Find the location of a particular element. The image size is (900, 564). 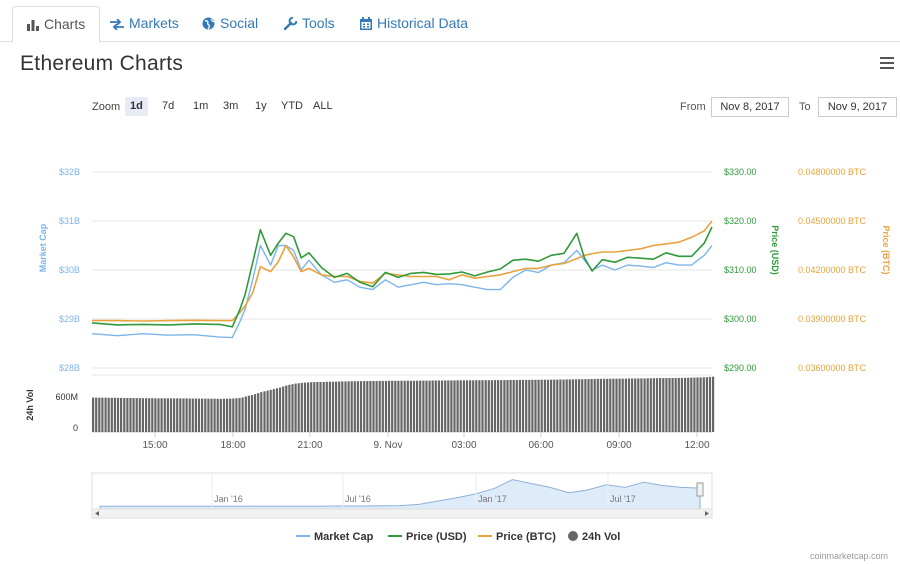

legend-price-btc: Price (BTC) is located at coordinates (517, 537).